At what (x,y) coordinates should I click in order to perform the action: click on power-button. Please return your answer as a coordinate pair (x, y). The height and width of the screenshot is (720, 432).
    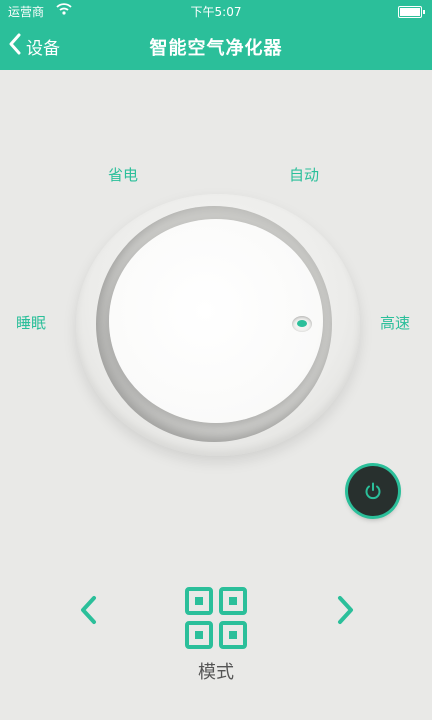
    Looking at the image, I should click on (373, 491).